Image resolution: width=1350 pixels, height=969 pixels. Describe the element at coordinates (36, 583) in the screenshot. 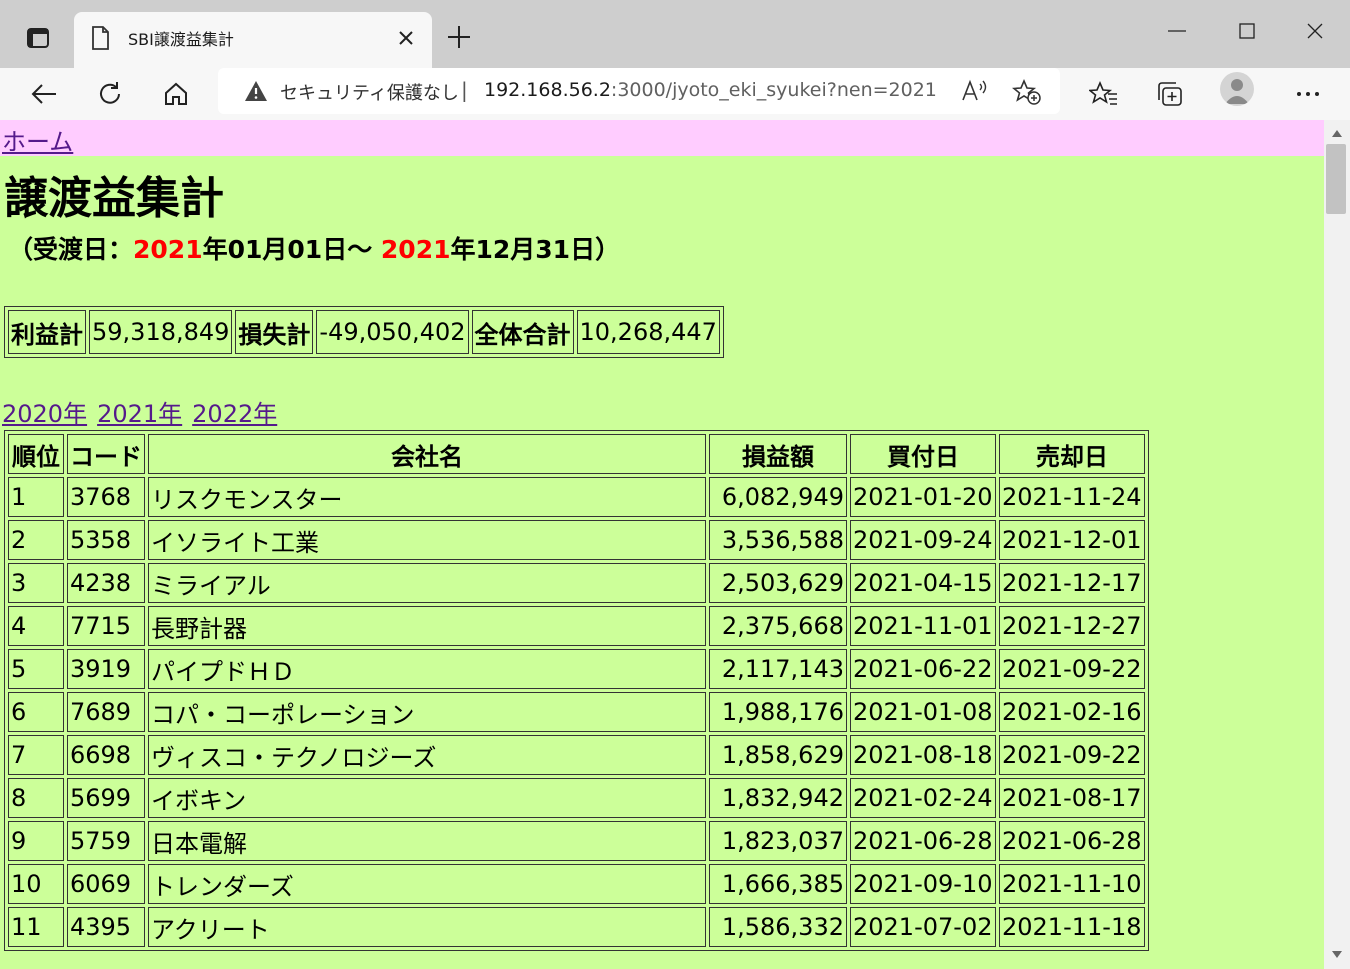

I see `cell-rank: 3` at that location.